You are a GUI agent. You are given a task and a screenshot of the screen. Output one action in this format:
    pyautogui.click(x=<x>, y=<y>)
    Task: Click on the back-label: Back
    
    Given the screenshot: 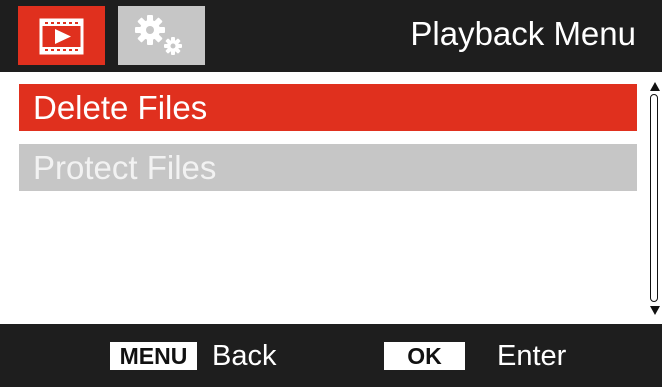 What is the action you would take?
    pyautogui.click(x=244, y=356)
    